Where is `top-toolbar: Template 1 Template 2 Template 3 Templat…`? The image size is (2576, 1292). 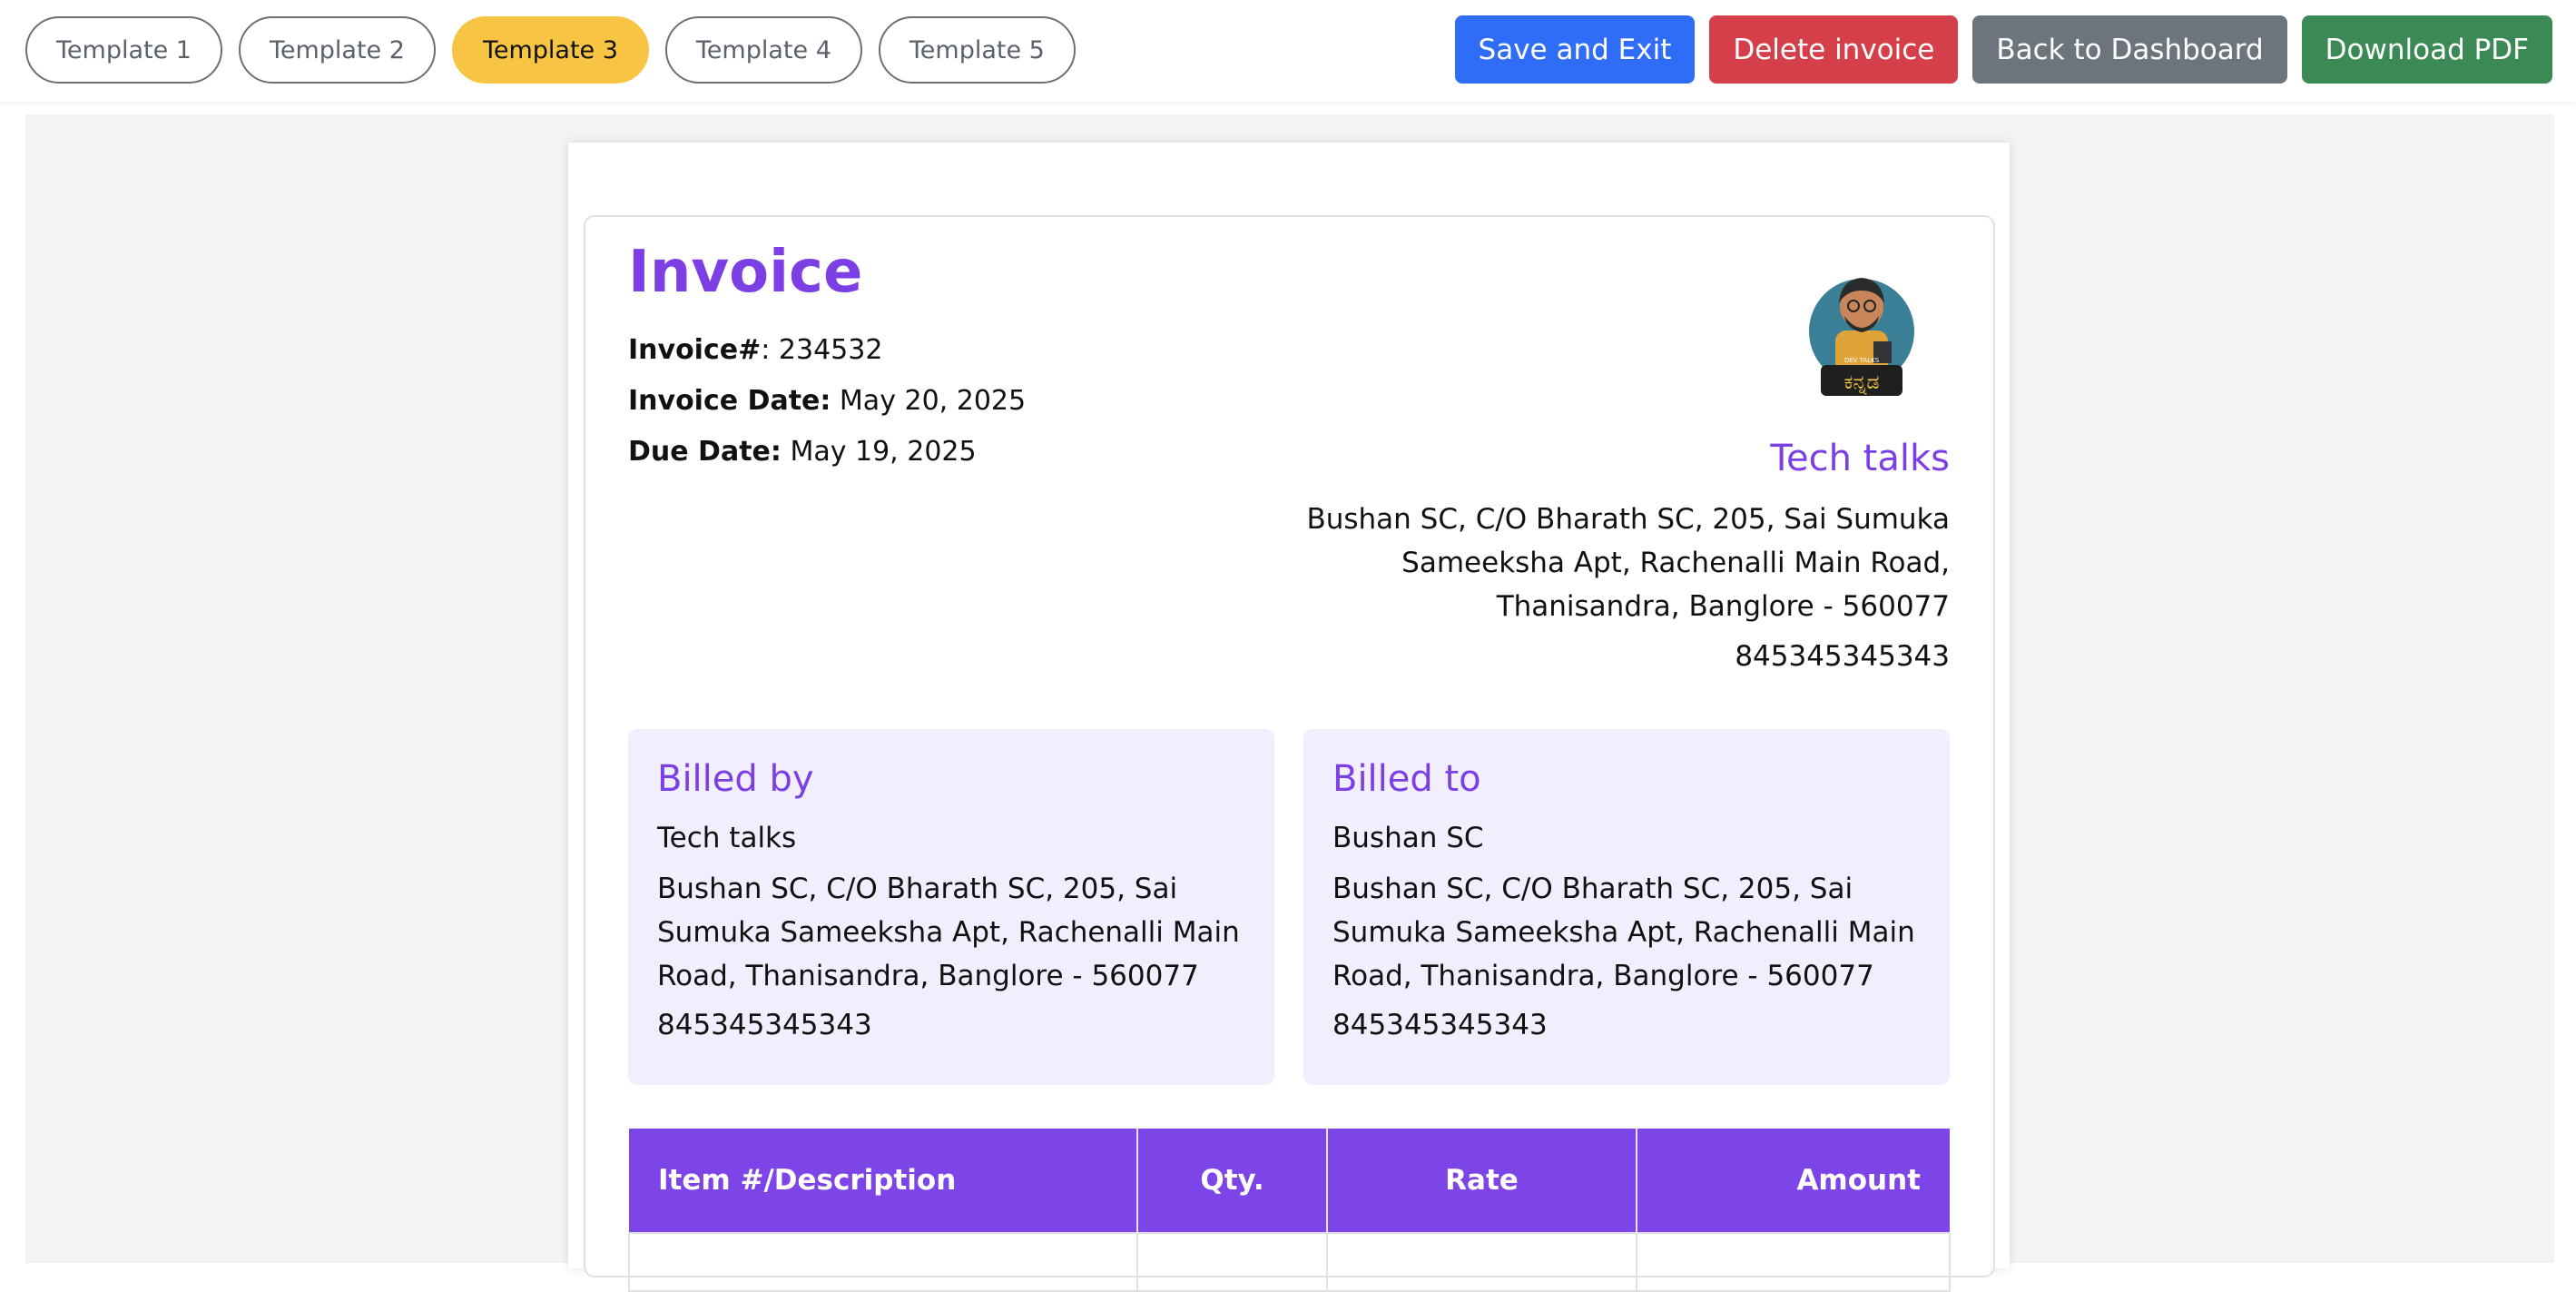 top-toolbar: Template 1 Template 2 Template 3 Templat… is located at coordinates (1288, 51).